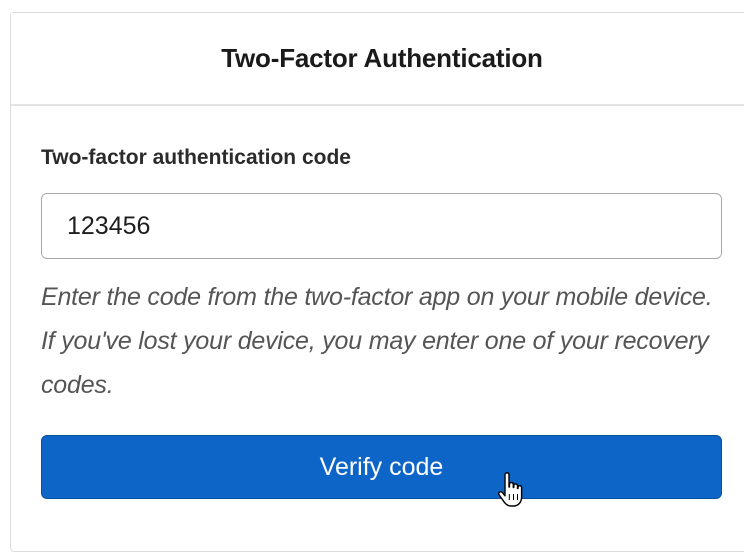 The width and height of the screenshot is (744, 552). I want to click on code-field-label: Two-factor authentication code, so click(196, 157).